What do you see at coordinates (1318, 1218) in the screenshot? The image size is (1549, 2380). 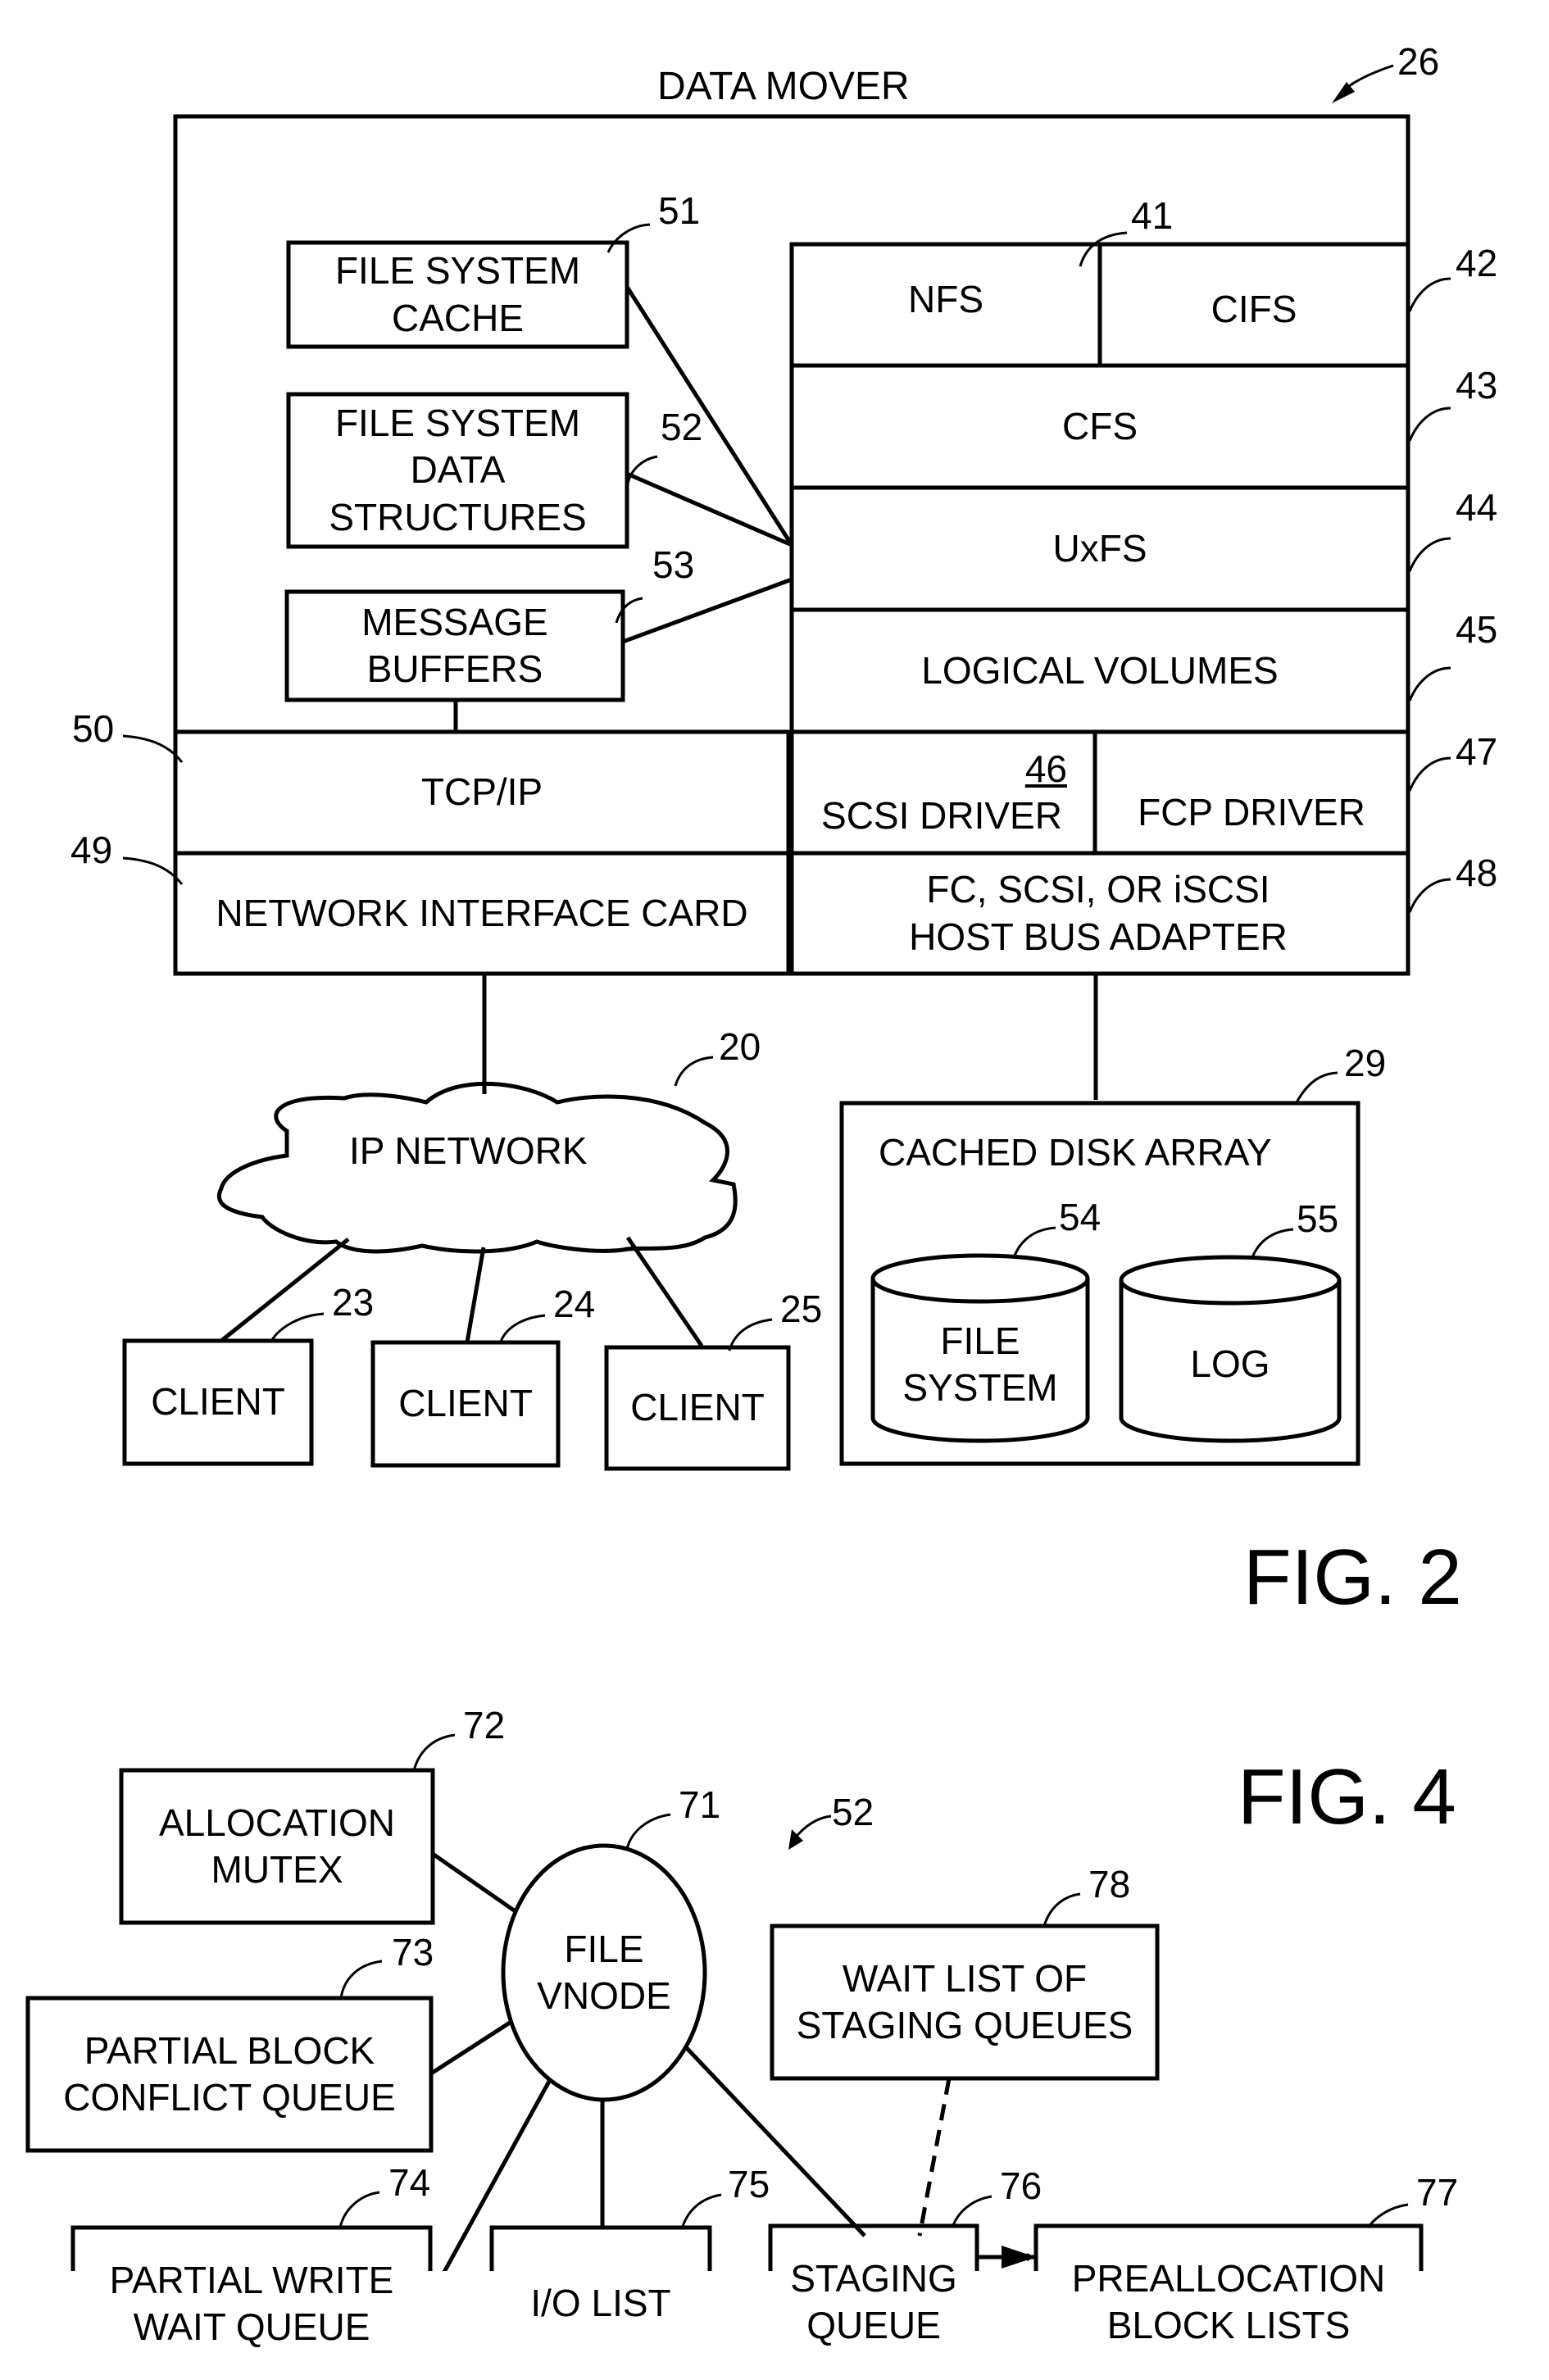 I see `ref-55: 55` at bounding box center [1318, 1218].